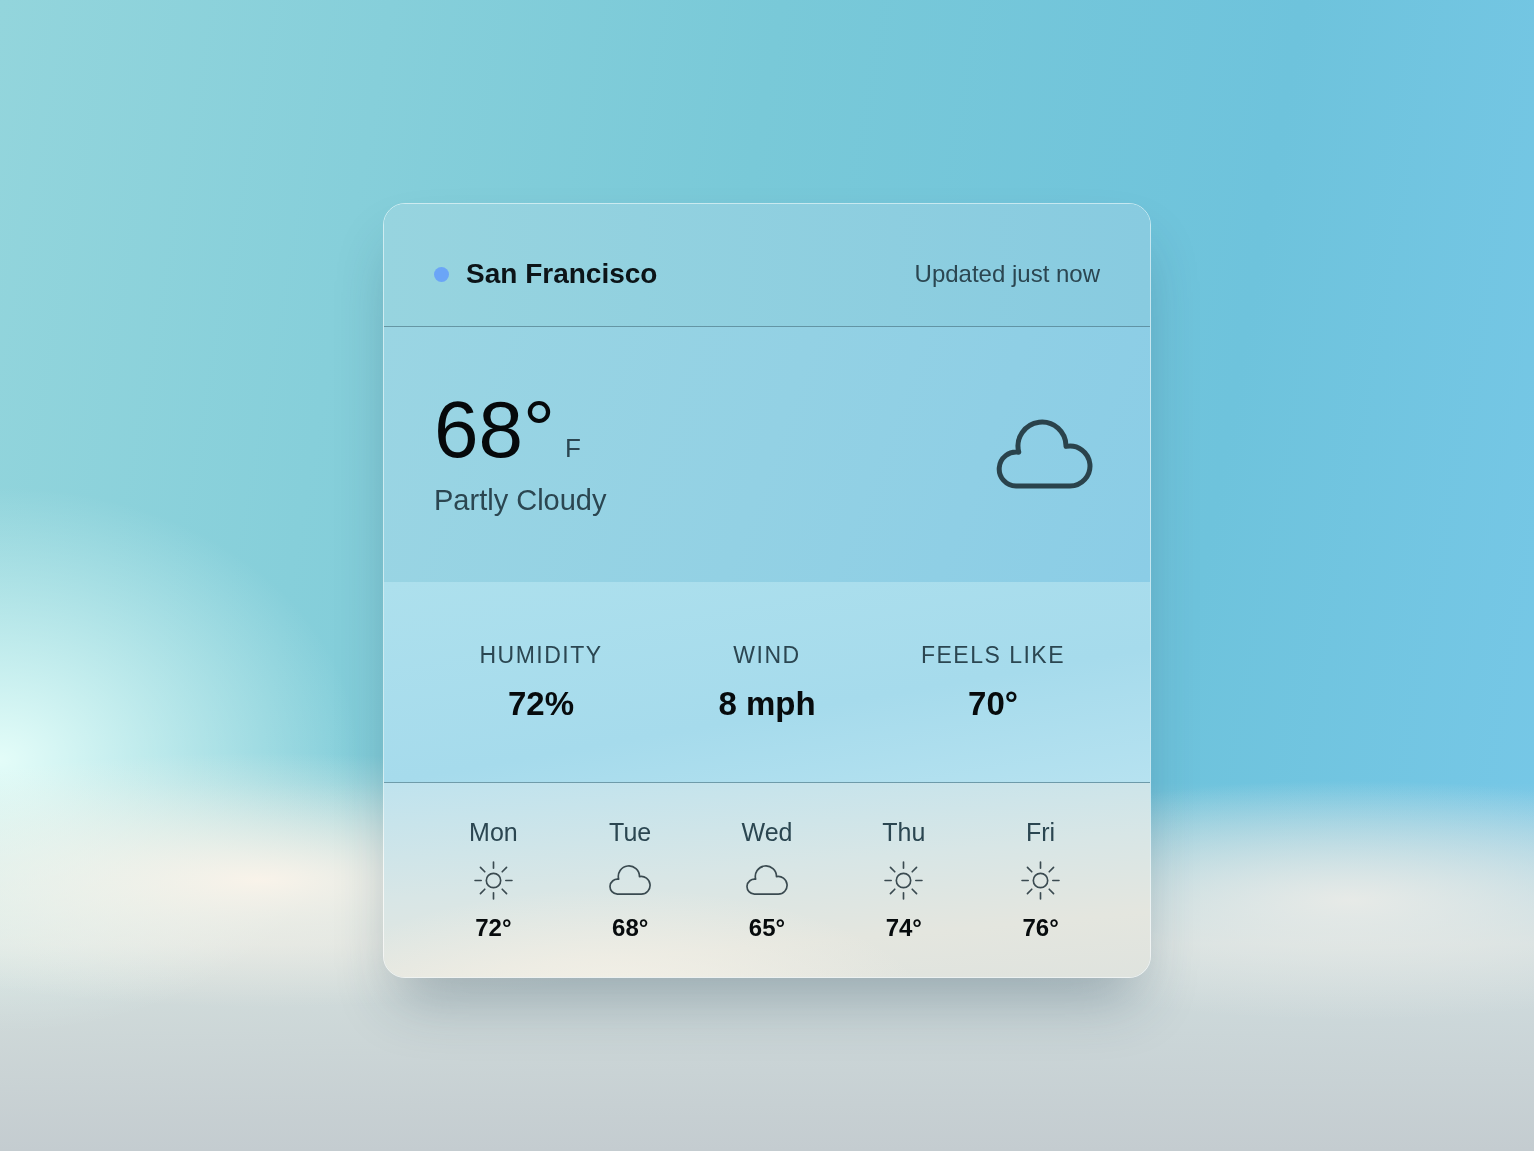 This screenshot has width=1534, height=1151. I want to click on temperature-unit: F, so click(573, 448).